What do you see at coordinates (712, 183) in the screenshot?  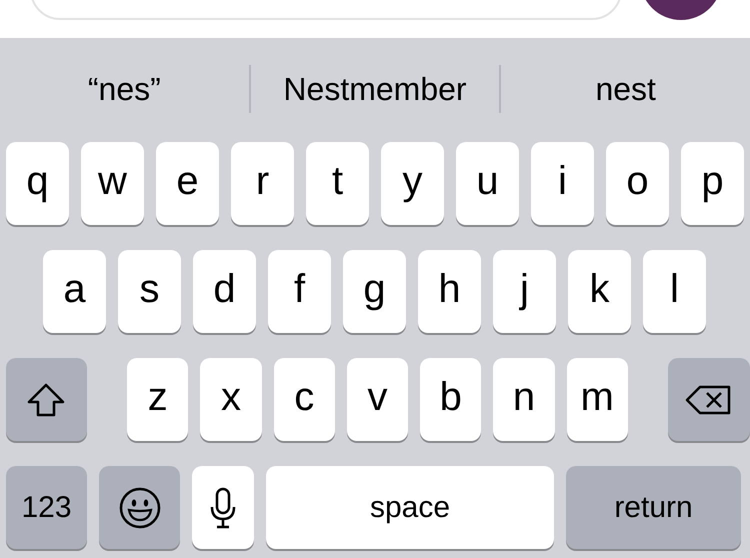 I see `letter-key: p` at bounding box center [712, 183].